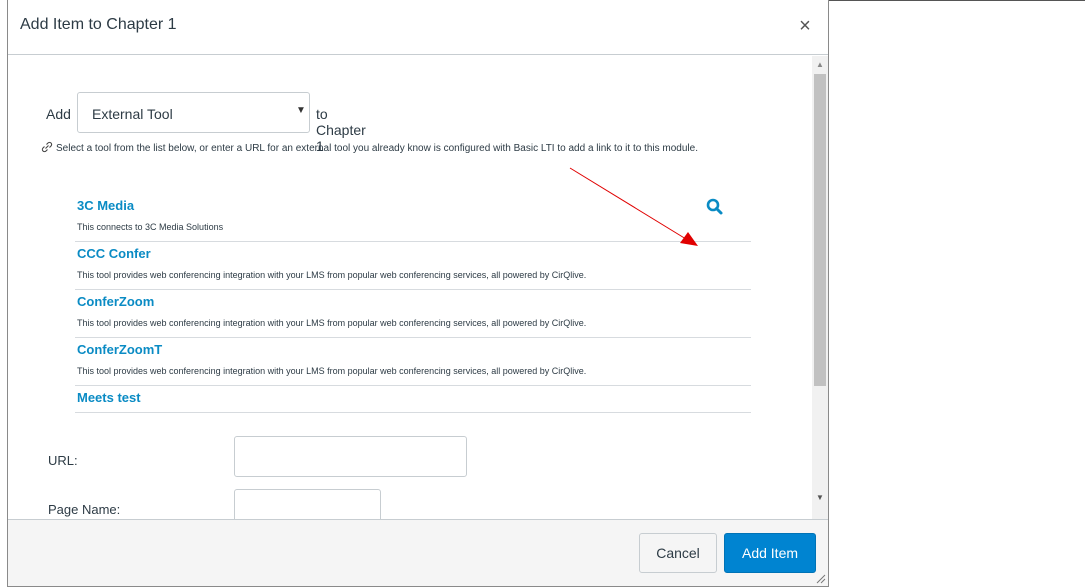 This screenshot has width=1085, height=588. What do you see at coordinates (418, 552) in the screenshot?
I see `dialog-footer: Cancel Add Item` at bounding box center [418, 552].